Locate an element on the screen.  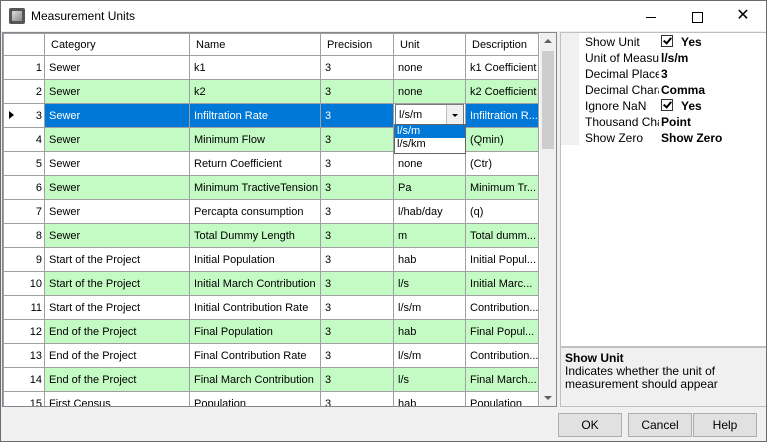
table-row: 5 Sewer Return Coefficient 3 none (Ctr) is located at coordinates (271, 163).